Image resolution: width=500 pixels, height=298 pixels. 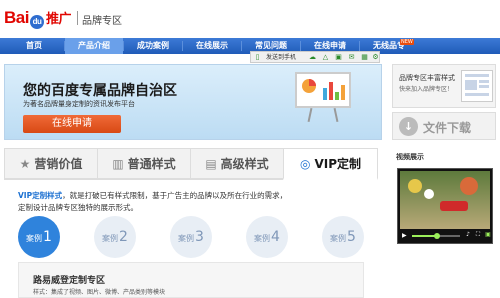 I want to click on logo-tuiguang: 推广, so click(x=58, y=18).